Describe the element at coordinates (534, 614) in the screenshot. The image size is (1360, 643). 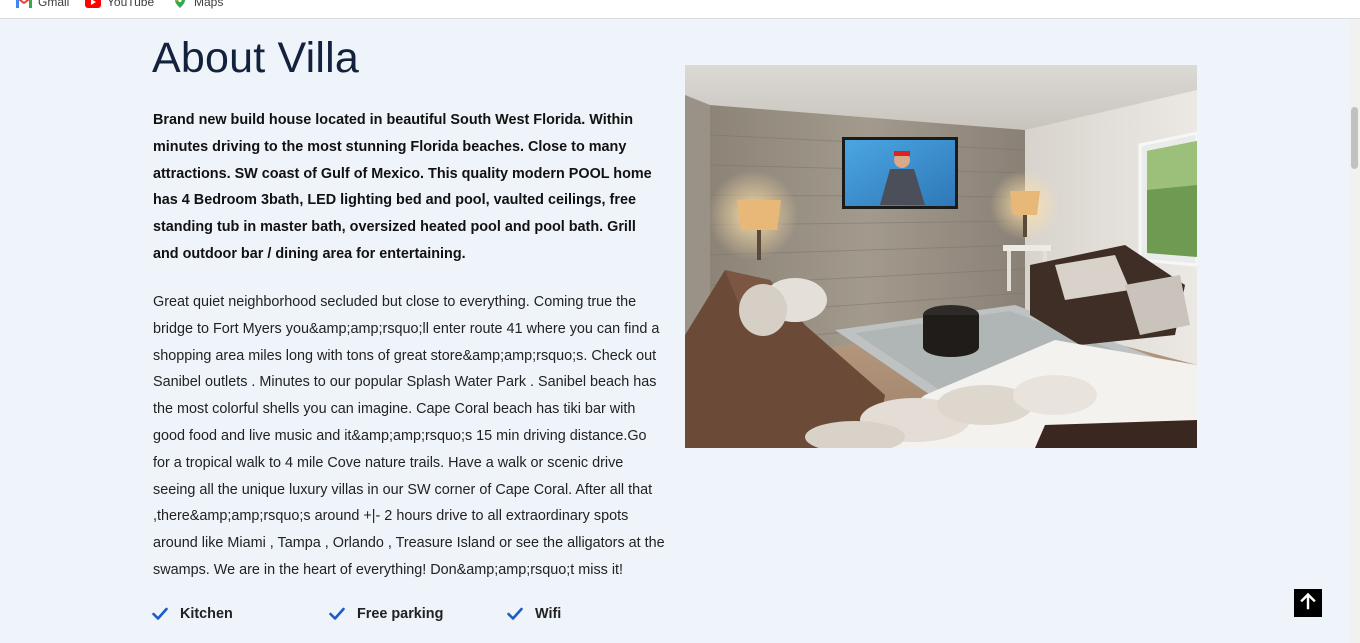
I see `amenity-item: Wifi` at that location.